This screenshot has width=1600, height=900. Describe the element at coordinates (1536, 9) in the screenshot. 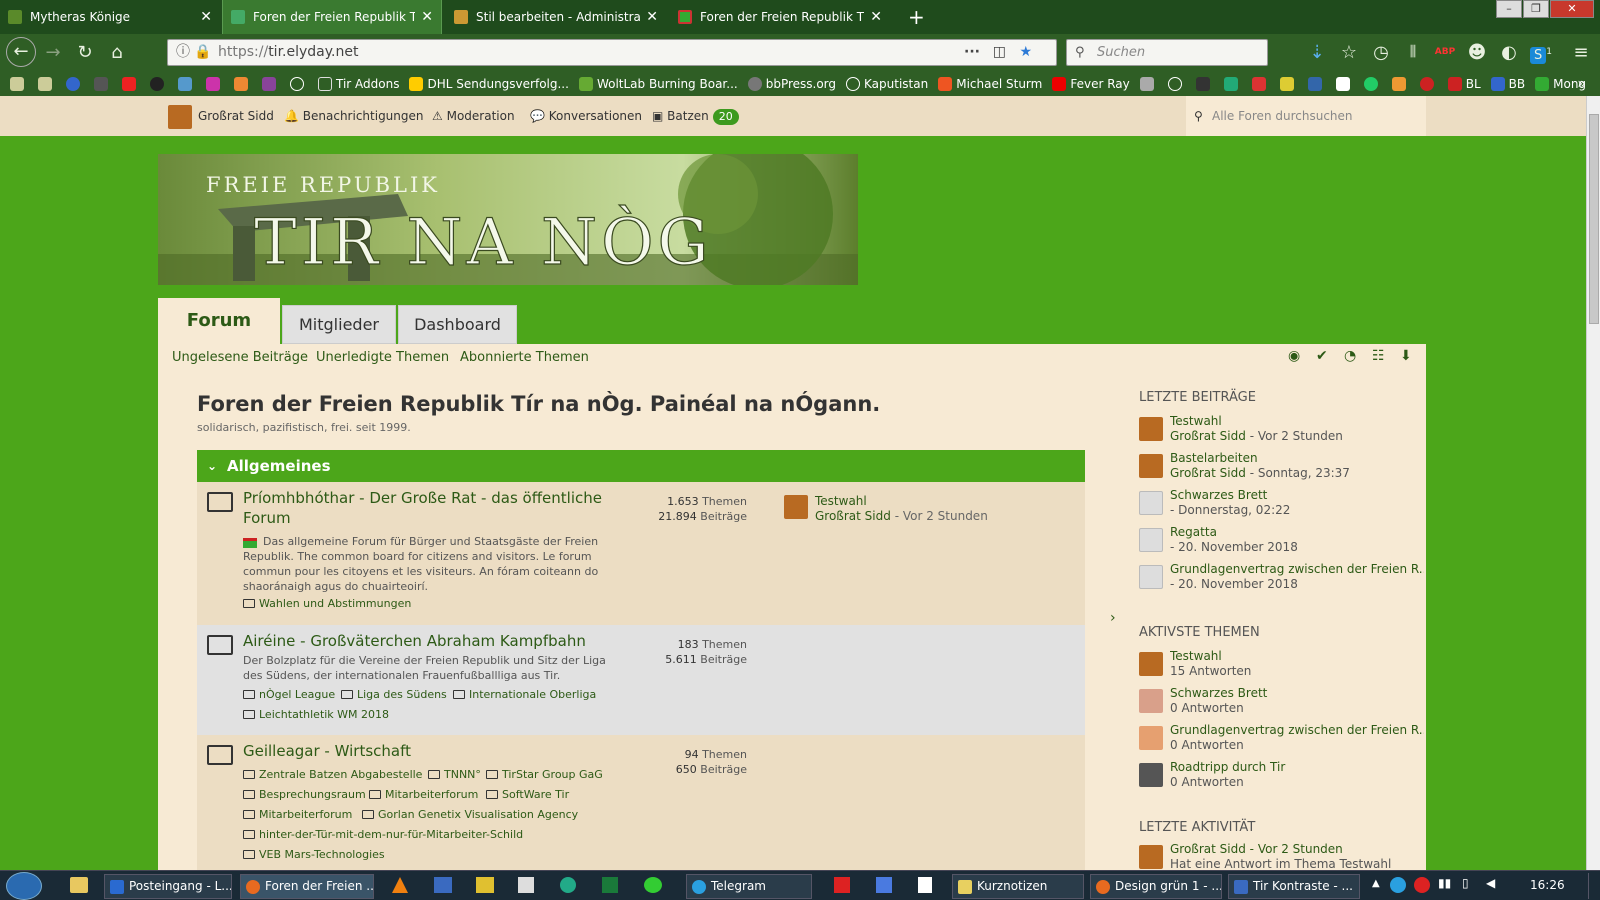

I see `maximize-button: ❐` at that location.